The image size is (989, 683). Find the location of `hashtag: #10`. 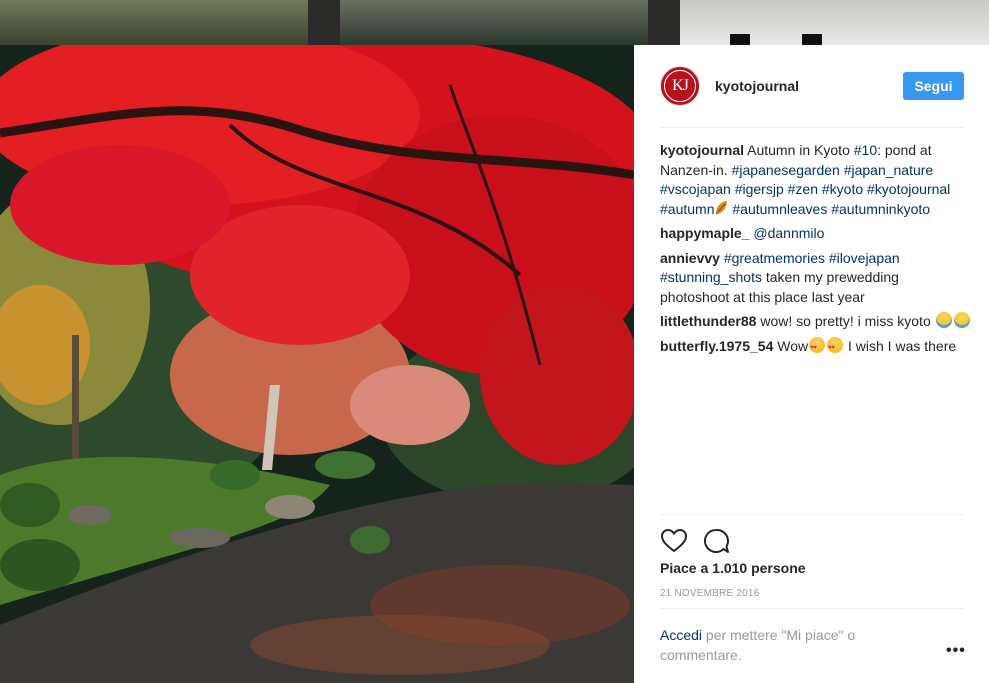

hashtag: #10 is located at coordinates (865, 150).